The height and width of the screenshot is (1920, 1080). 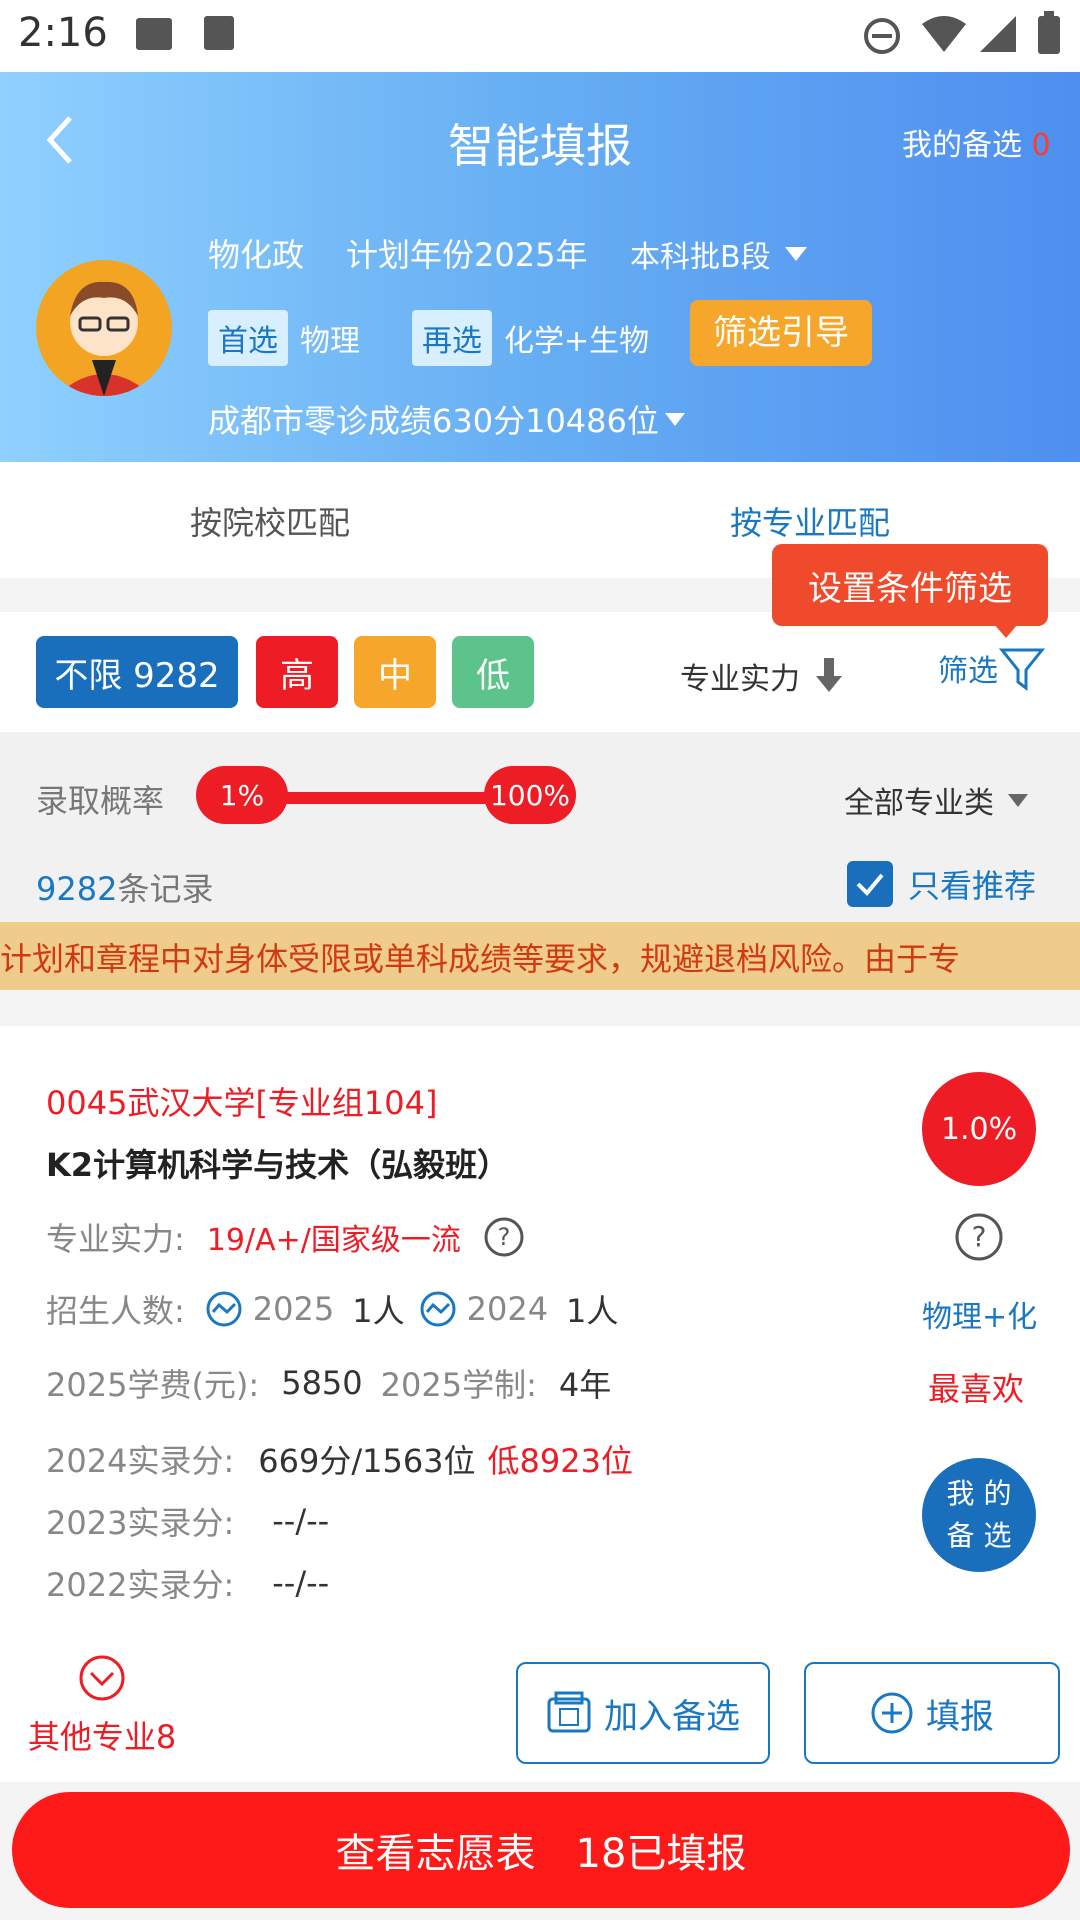 What do you see at coordinates (102, 1737) in the screenshot?
I see `other-majors-label: 其他专业8` at bounding box center [102, 1737].